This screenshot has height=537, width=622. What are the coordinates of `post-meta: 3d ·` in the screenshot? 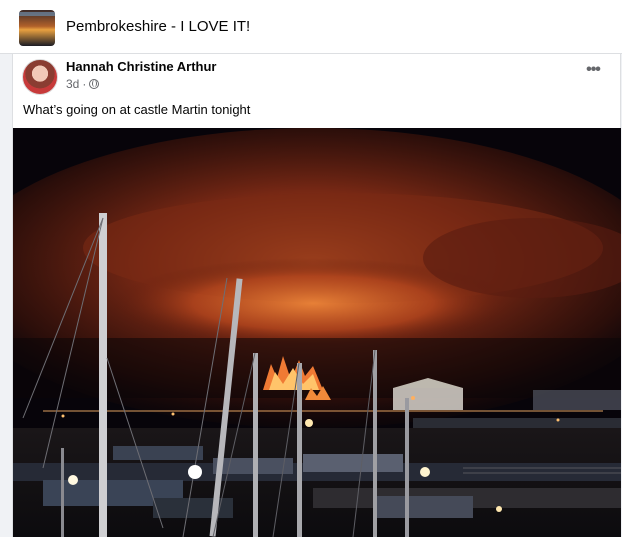 It's located at (83, 84).